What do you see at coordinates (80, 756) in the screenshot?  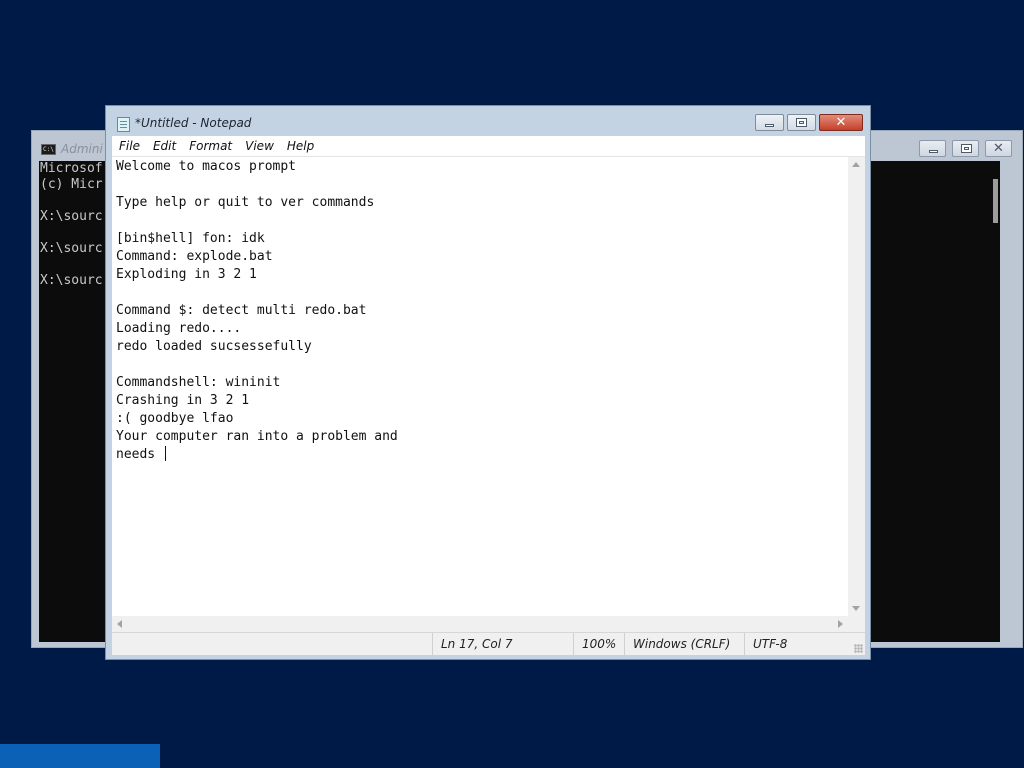 I see `taskbar-start-tile` at bounding box center [80, 756].